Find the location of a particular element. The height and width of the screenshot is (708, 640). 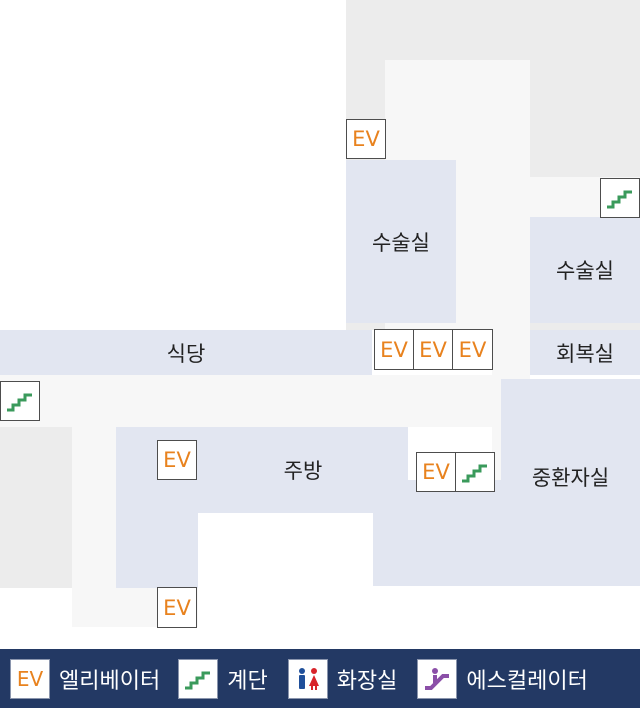

room-surgery-center: 수술실 is located at coordinates (401, 241).